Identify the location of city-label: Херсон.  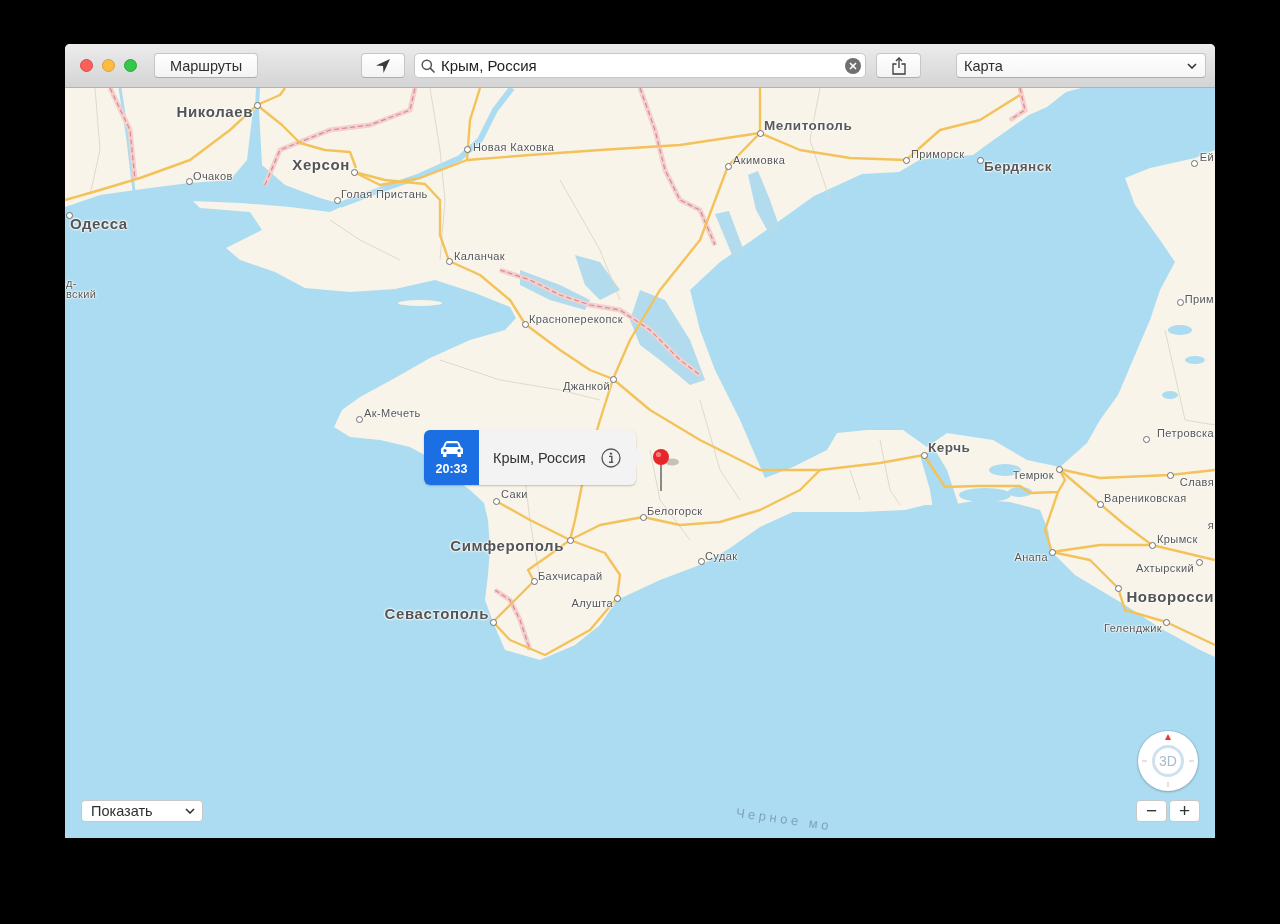
(321, 165).